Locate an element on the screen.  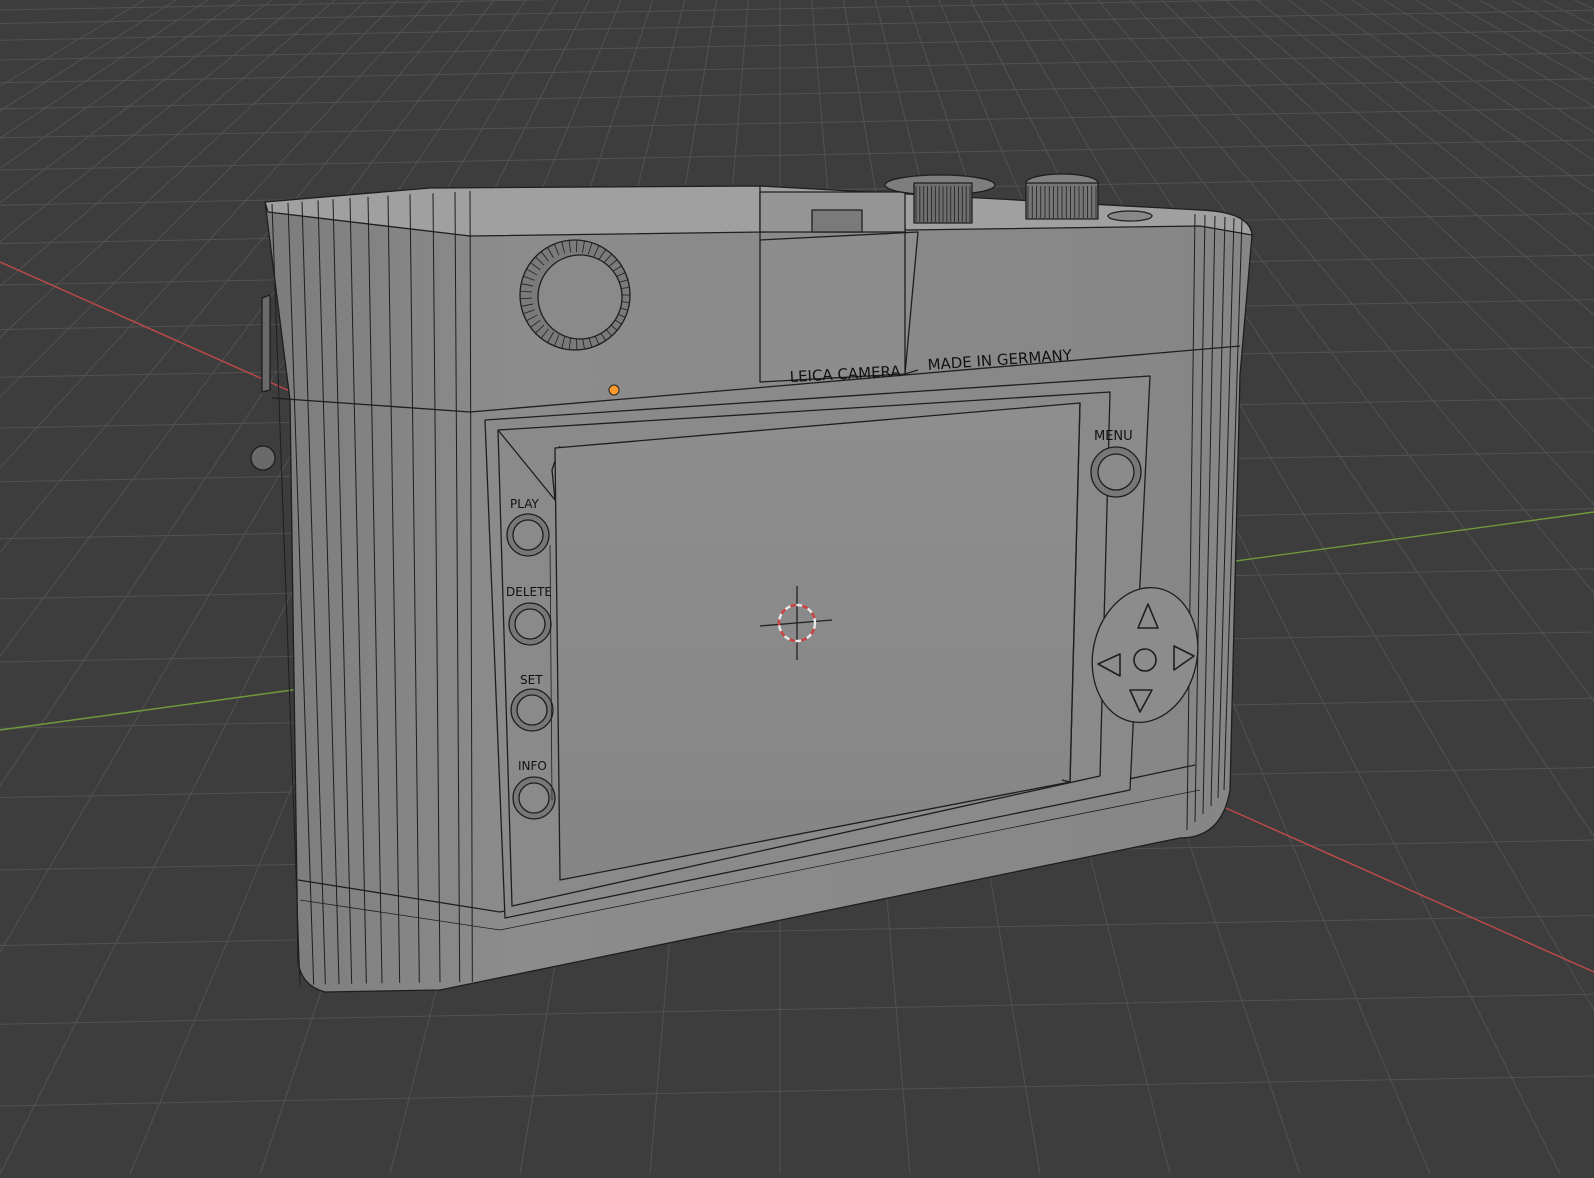
iso-dial is located at coordinates (1062, 196).